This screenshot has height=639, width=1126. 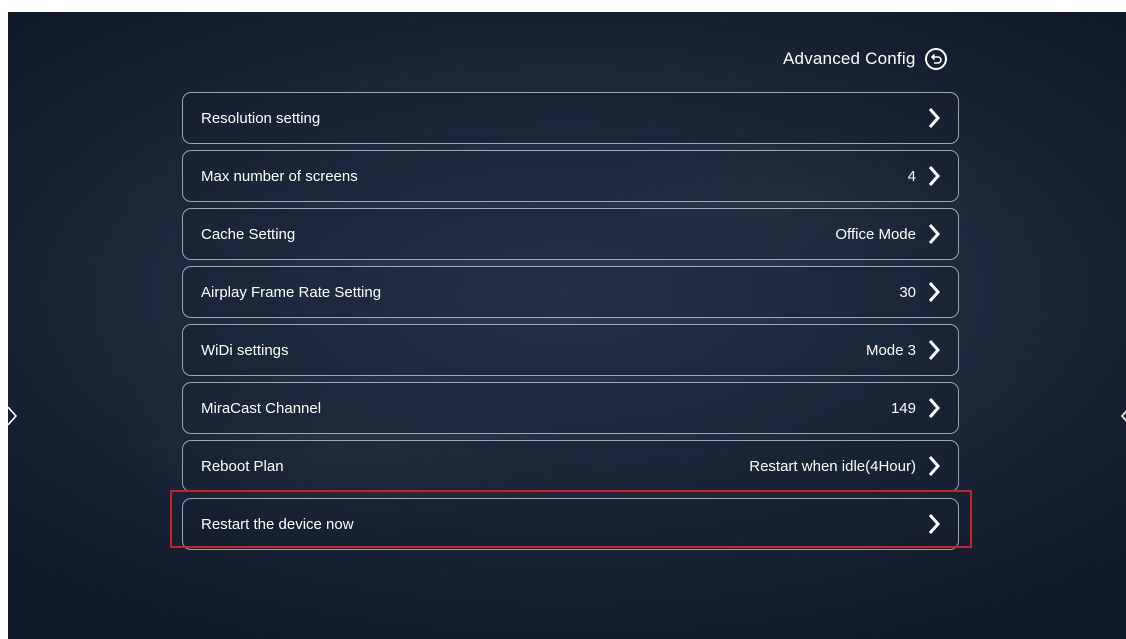 I want to click on setting-label: Restart the device now, so click(x=277, y=524).